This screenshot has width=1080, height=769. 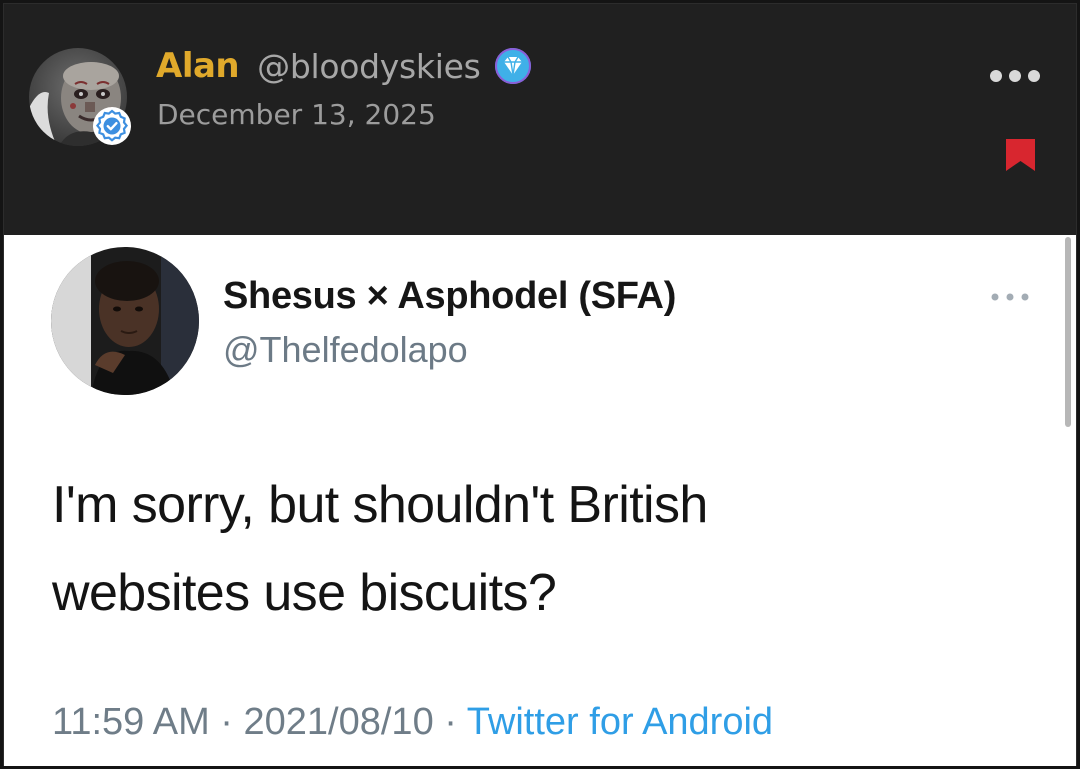 I want to click on scrollbar-thumb, so click(x=1068, y=332).